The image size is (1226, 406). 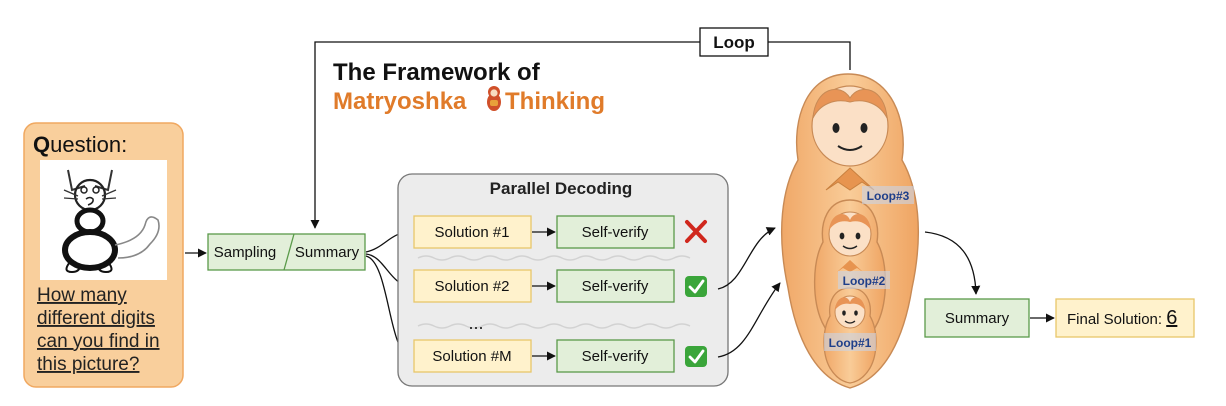 I want to click on sampling-summary-box: Sampling Summary, so click(x=286, y=252).